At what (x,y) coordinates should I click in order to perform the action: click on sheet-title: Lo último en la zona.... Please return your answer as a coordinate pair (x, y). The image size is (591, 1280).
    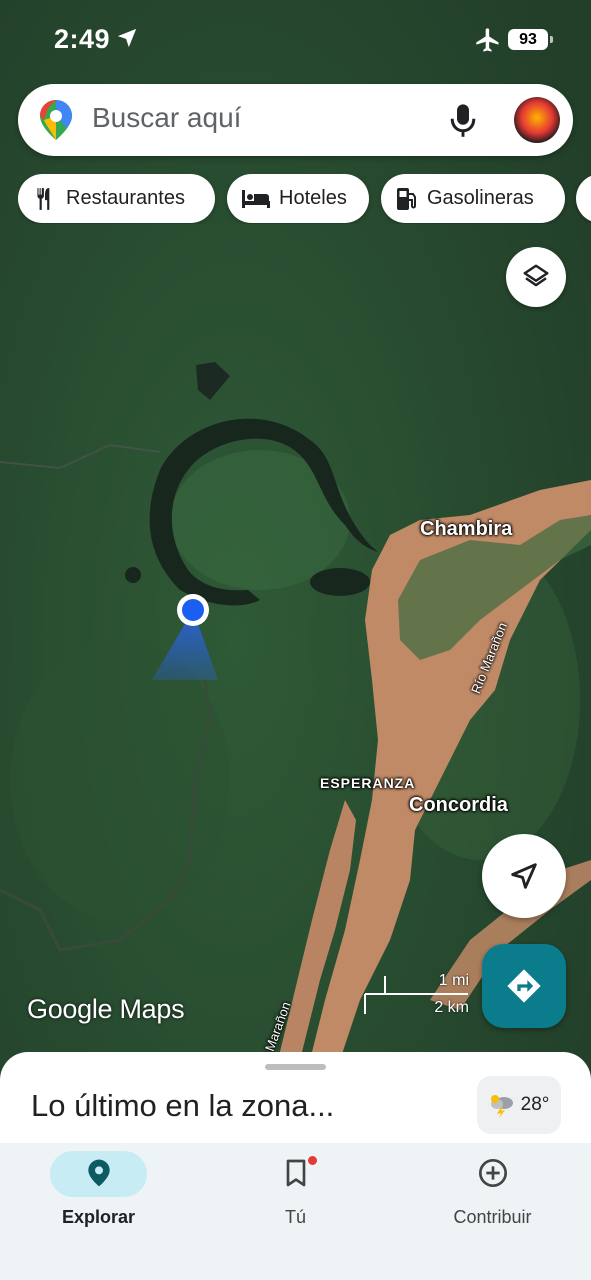
    Looking at the image, I should click on (183, 1105).